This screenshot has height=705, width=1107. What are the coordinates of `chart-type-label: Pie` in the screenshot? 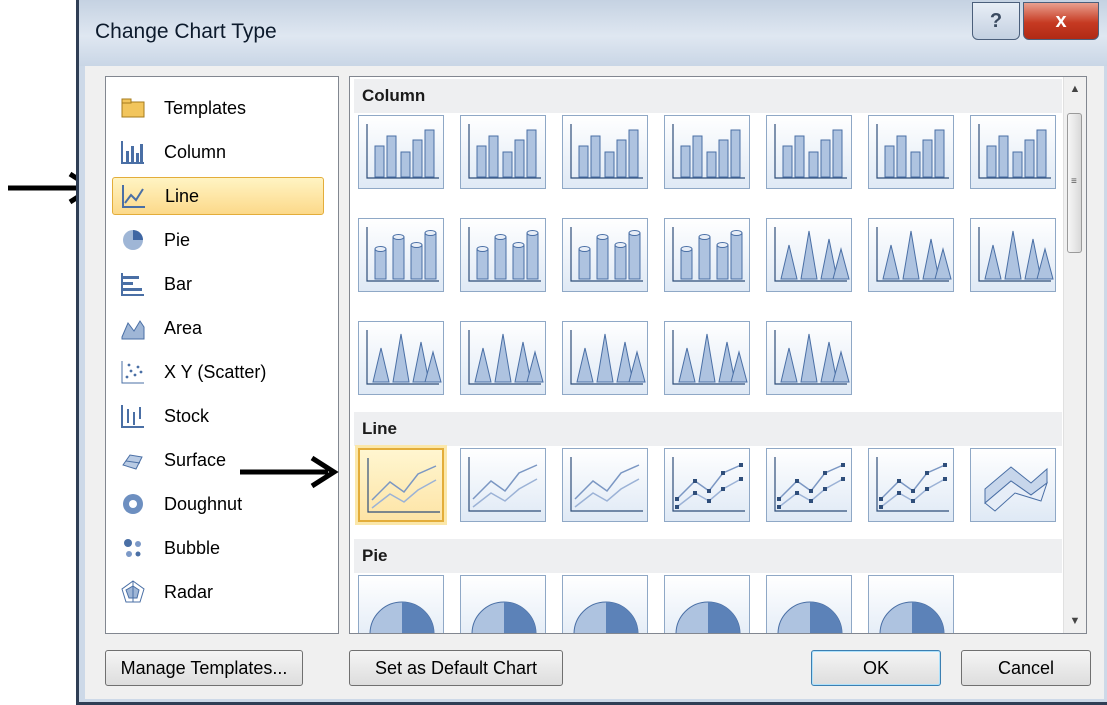 It's located at (177, 239).